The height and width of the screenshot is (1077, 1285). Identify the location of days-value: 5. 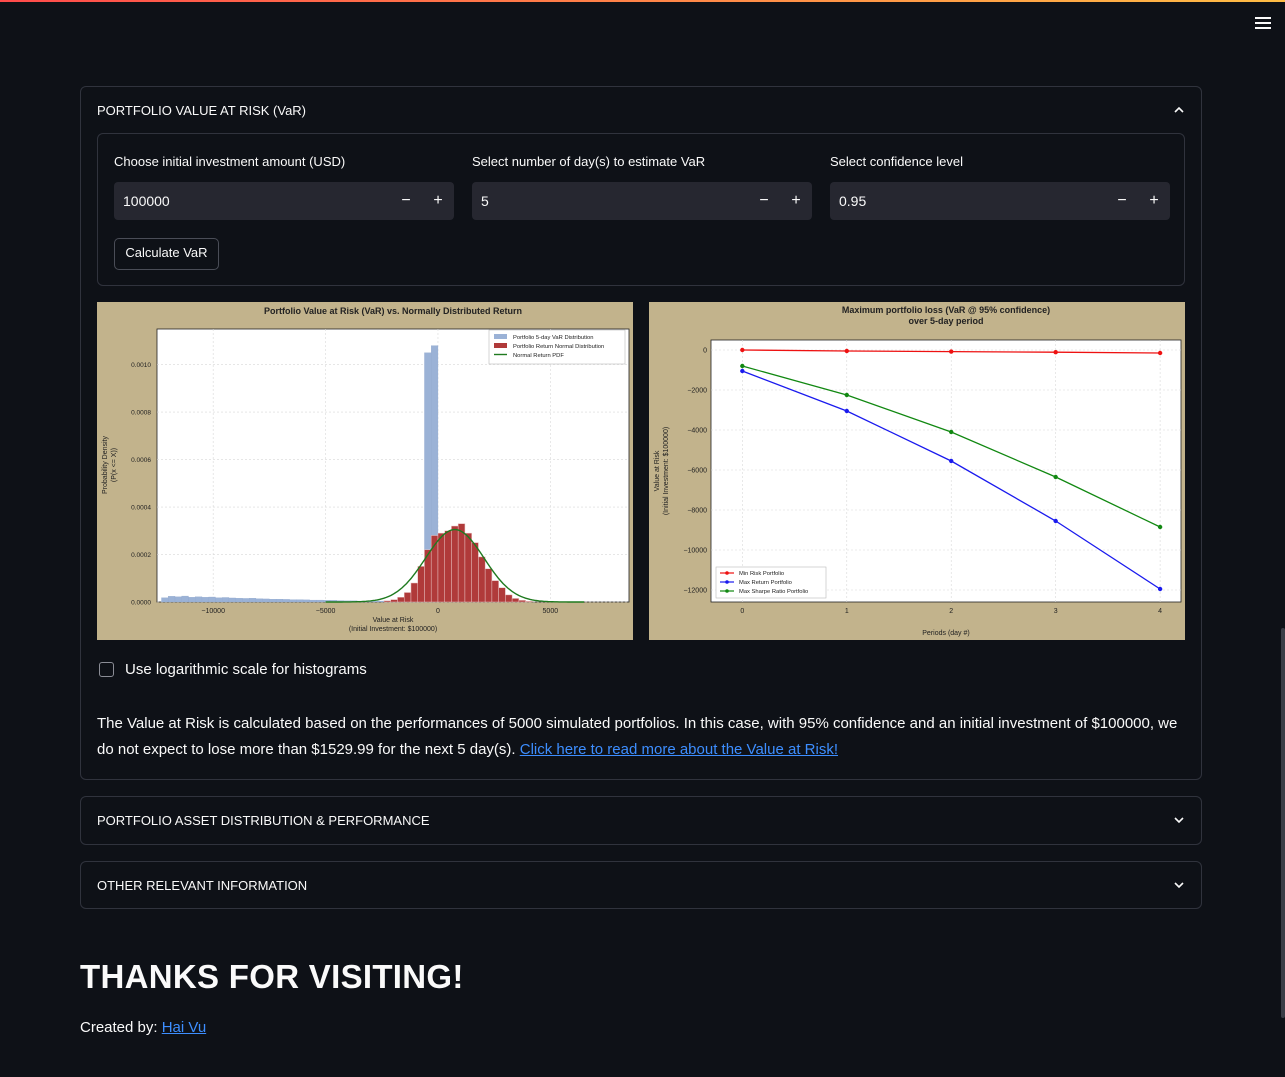
(485, 201).